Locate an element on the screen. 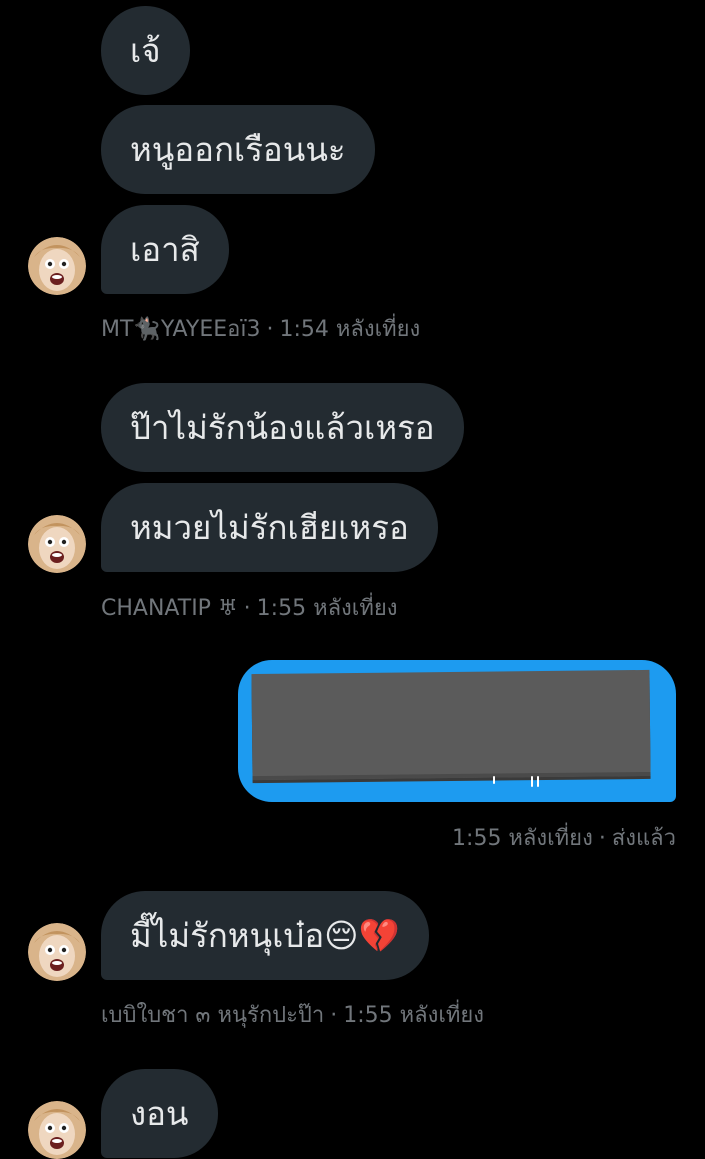 This screenshot has width=705, height=1159. sent-message-bubble is located at coordinates (457, 731).